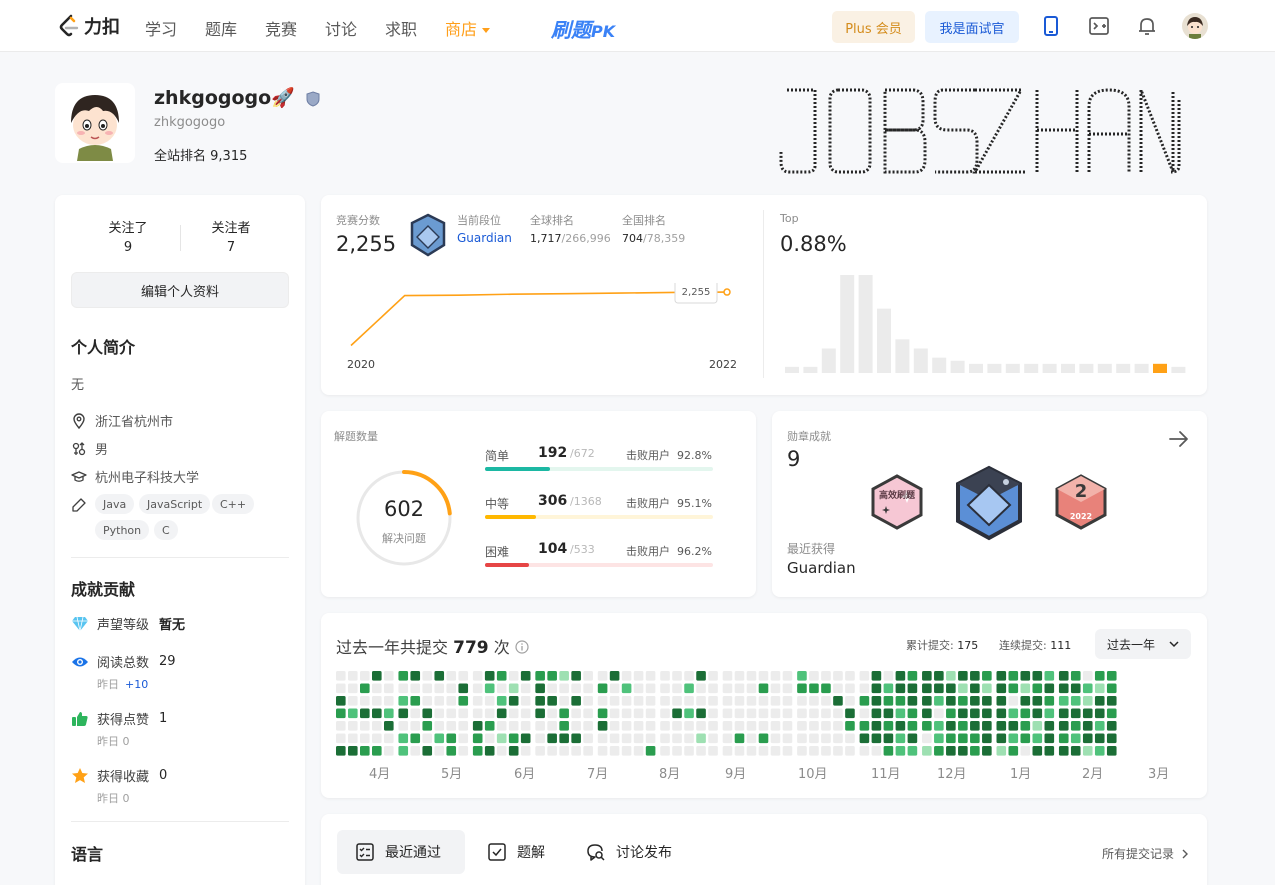 This screenshot has width=1275, height=885. I want to click on bell-icon, so click(1147, 26).